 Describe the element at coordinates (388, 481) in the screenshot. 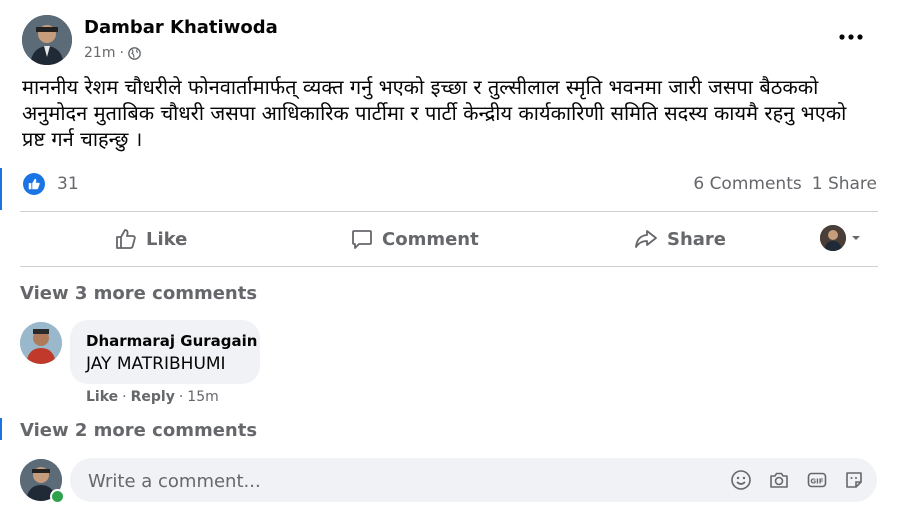

I see `comment-input` at that location.